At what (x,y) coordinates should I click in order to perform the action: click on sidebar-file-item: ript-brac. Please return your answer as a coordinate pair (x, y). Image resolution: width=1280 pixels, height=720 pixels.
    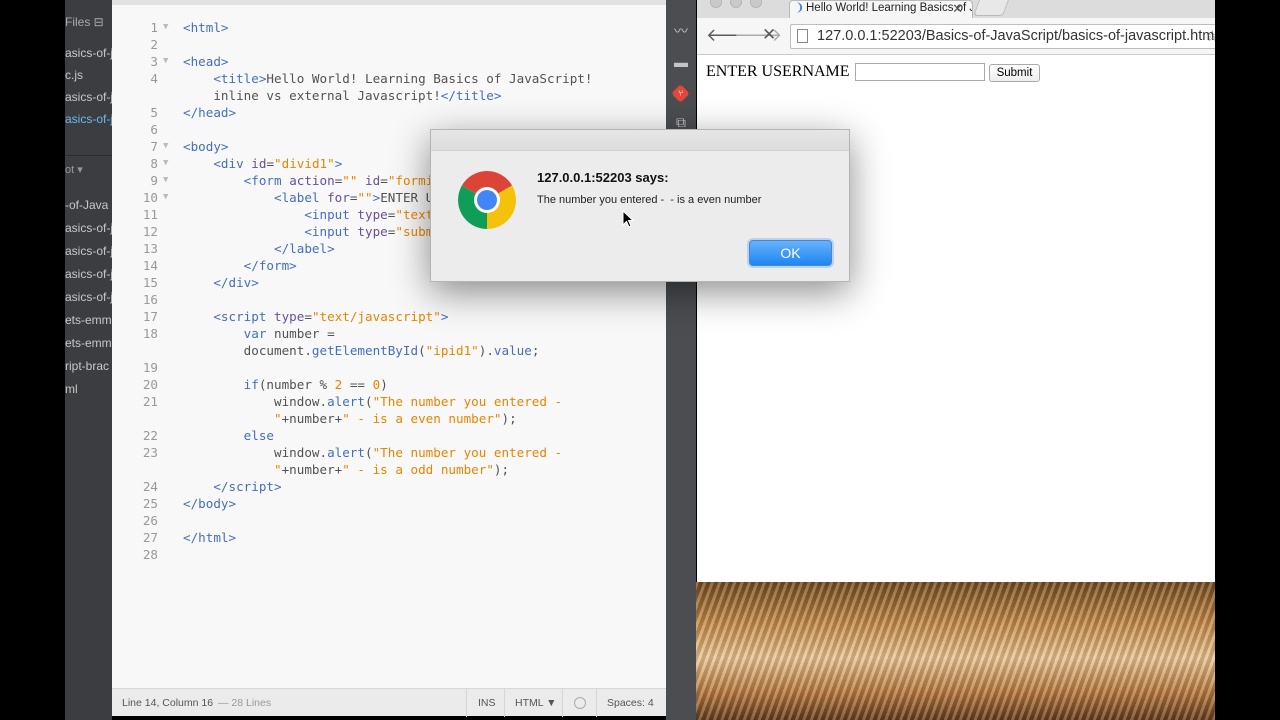
    Looking at the image, I should click on (87, 366).